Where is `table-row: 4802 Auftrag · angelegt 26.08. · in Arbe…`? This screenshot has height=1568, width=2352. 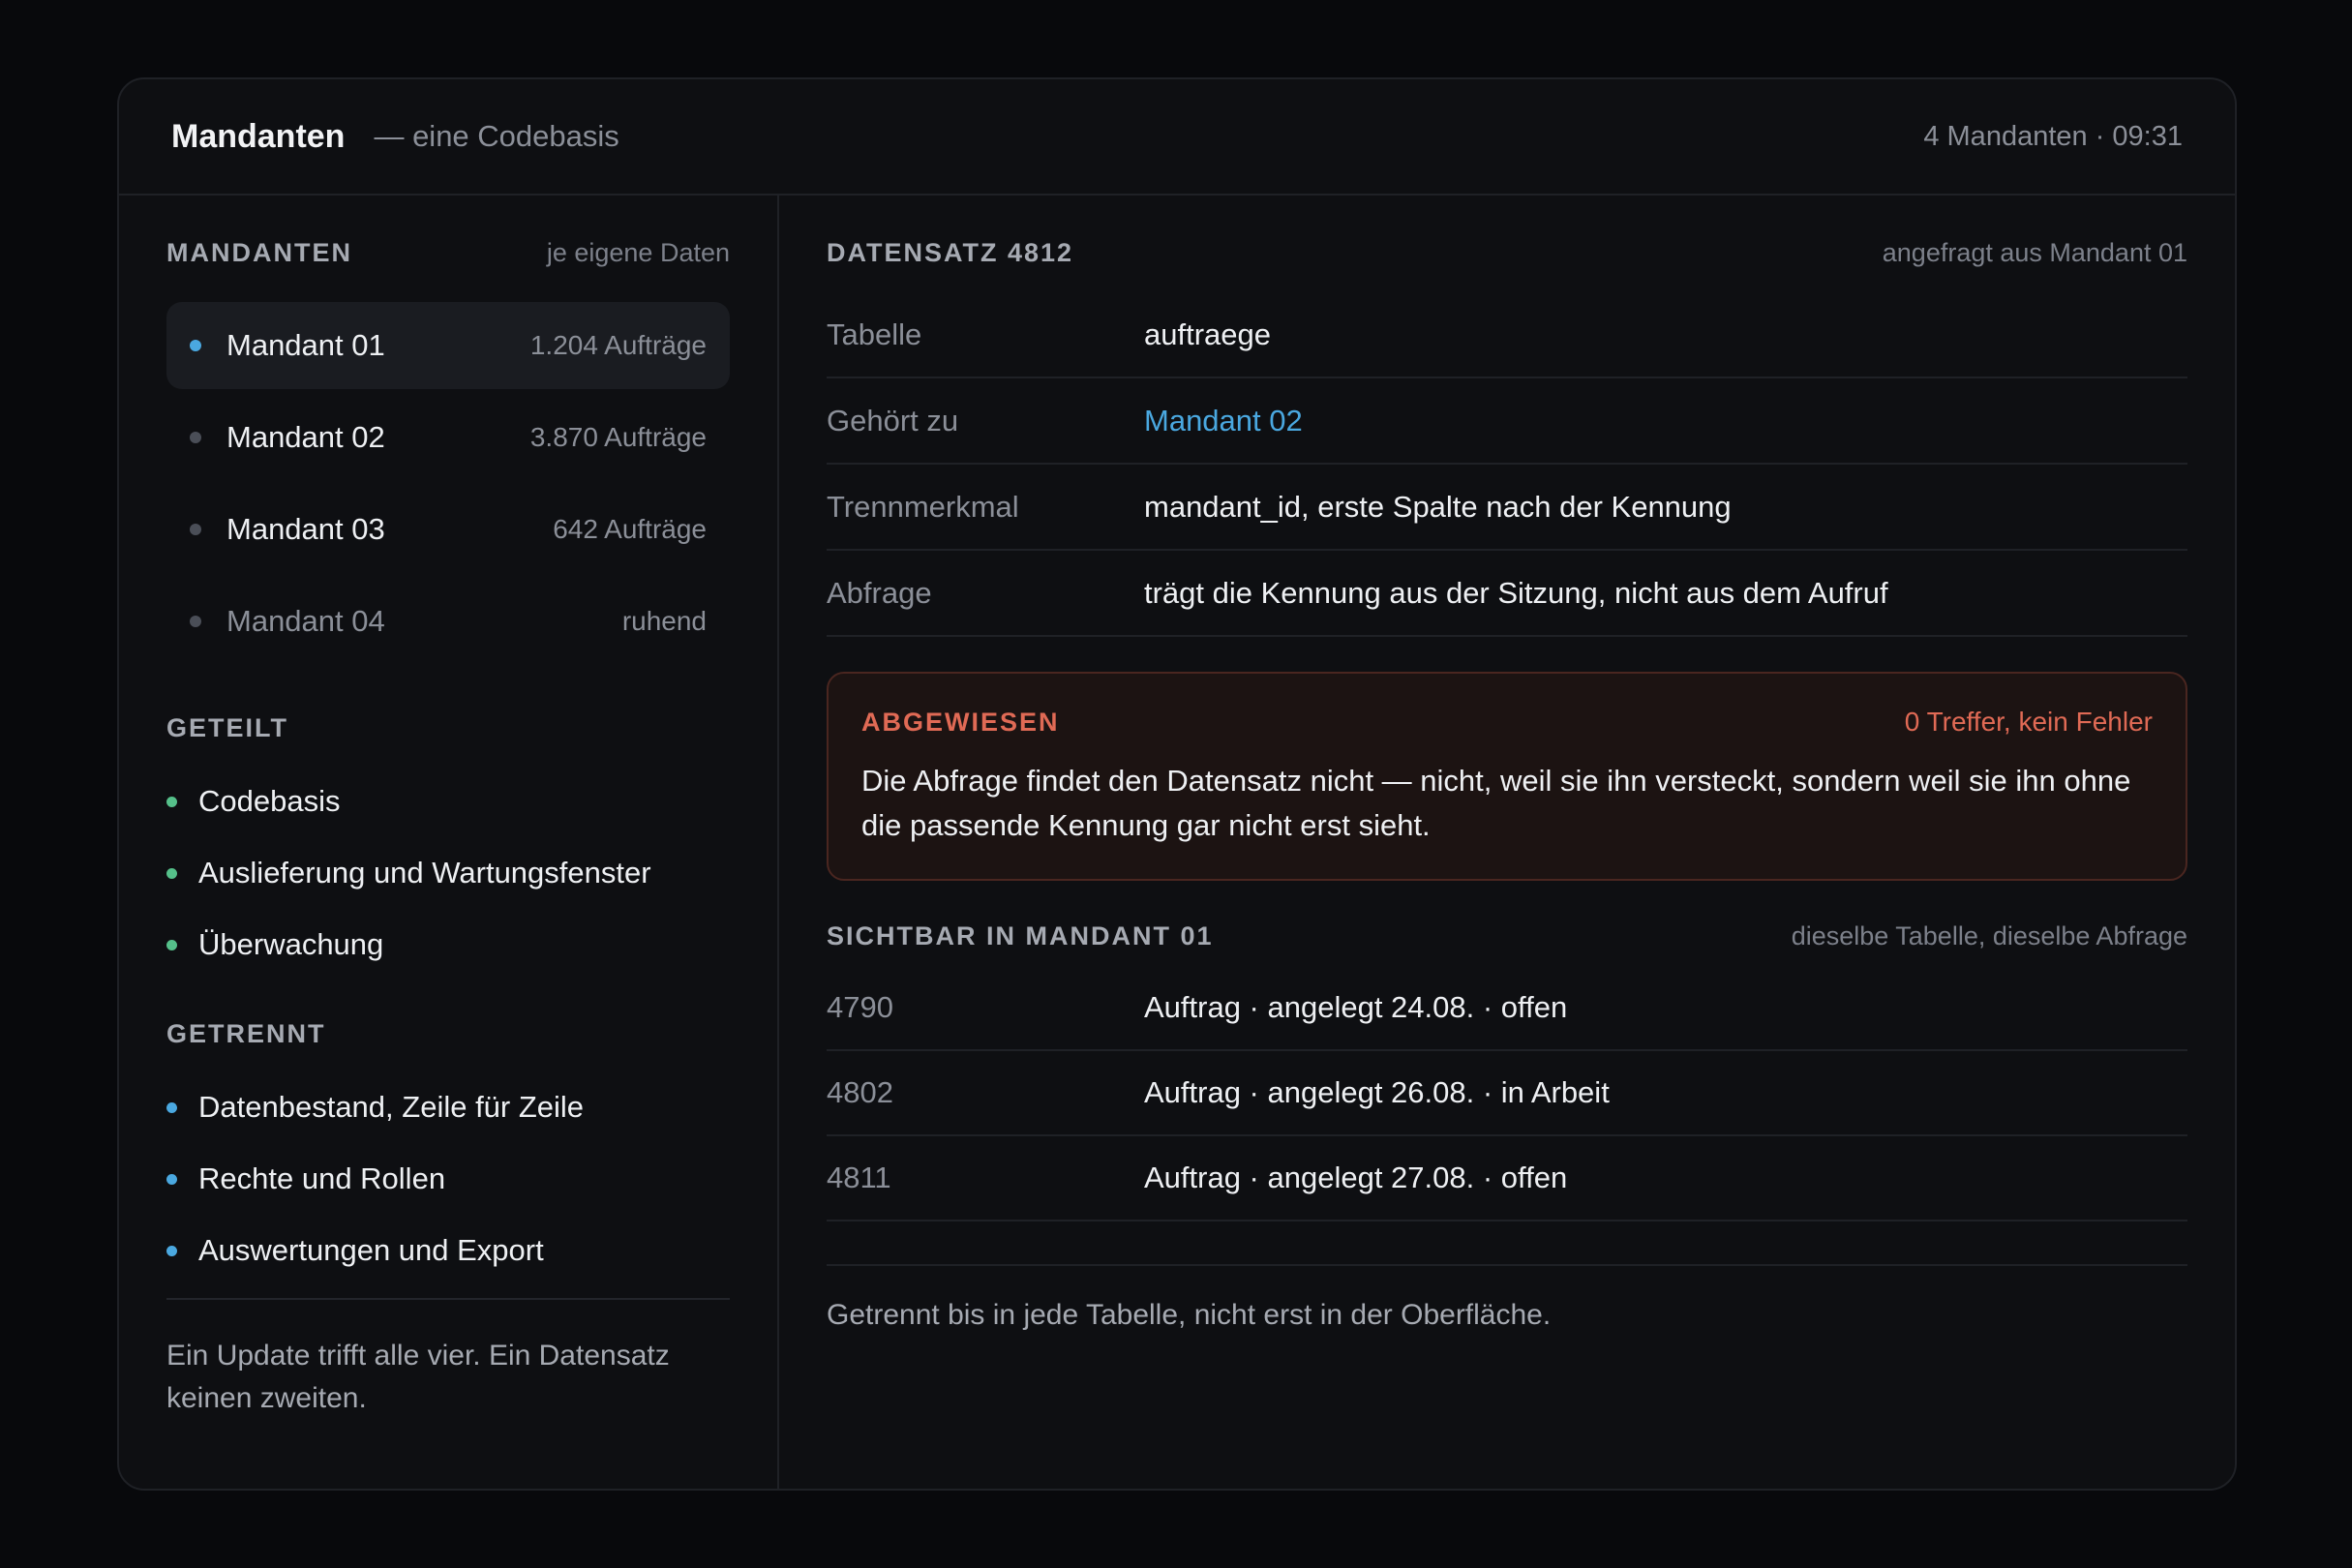
table-row: 4802 Auftrag · angelegt 26.08. · in Arbe… is located at coordinates (1507, 1093).